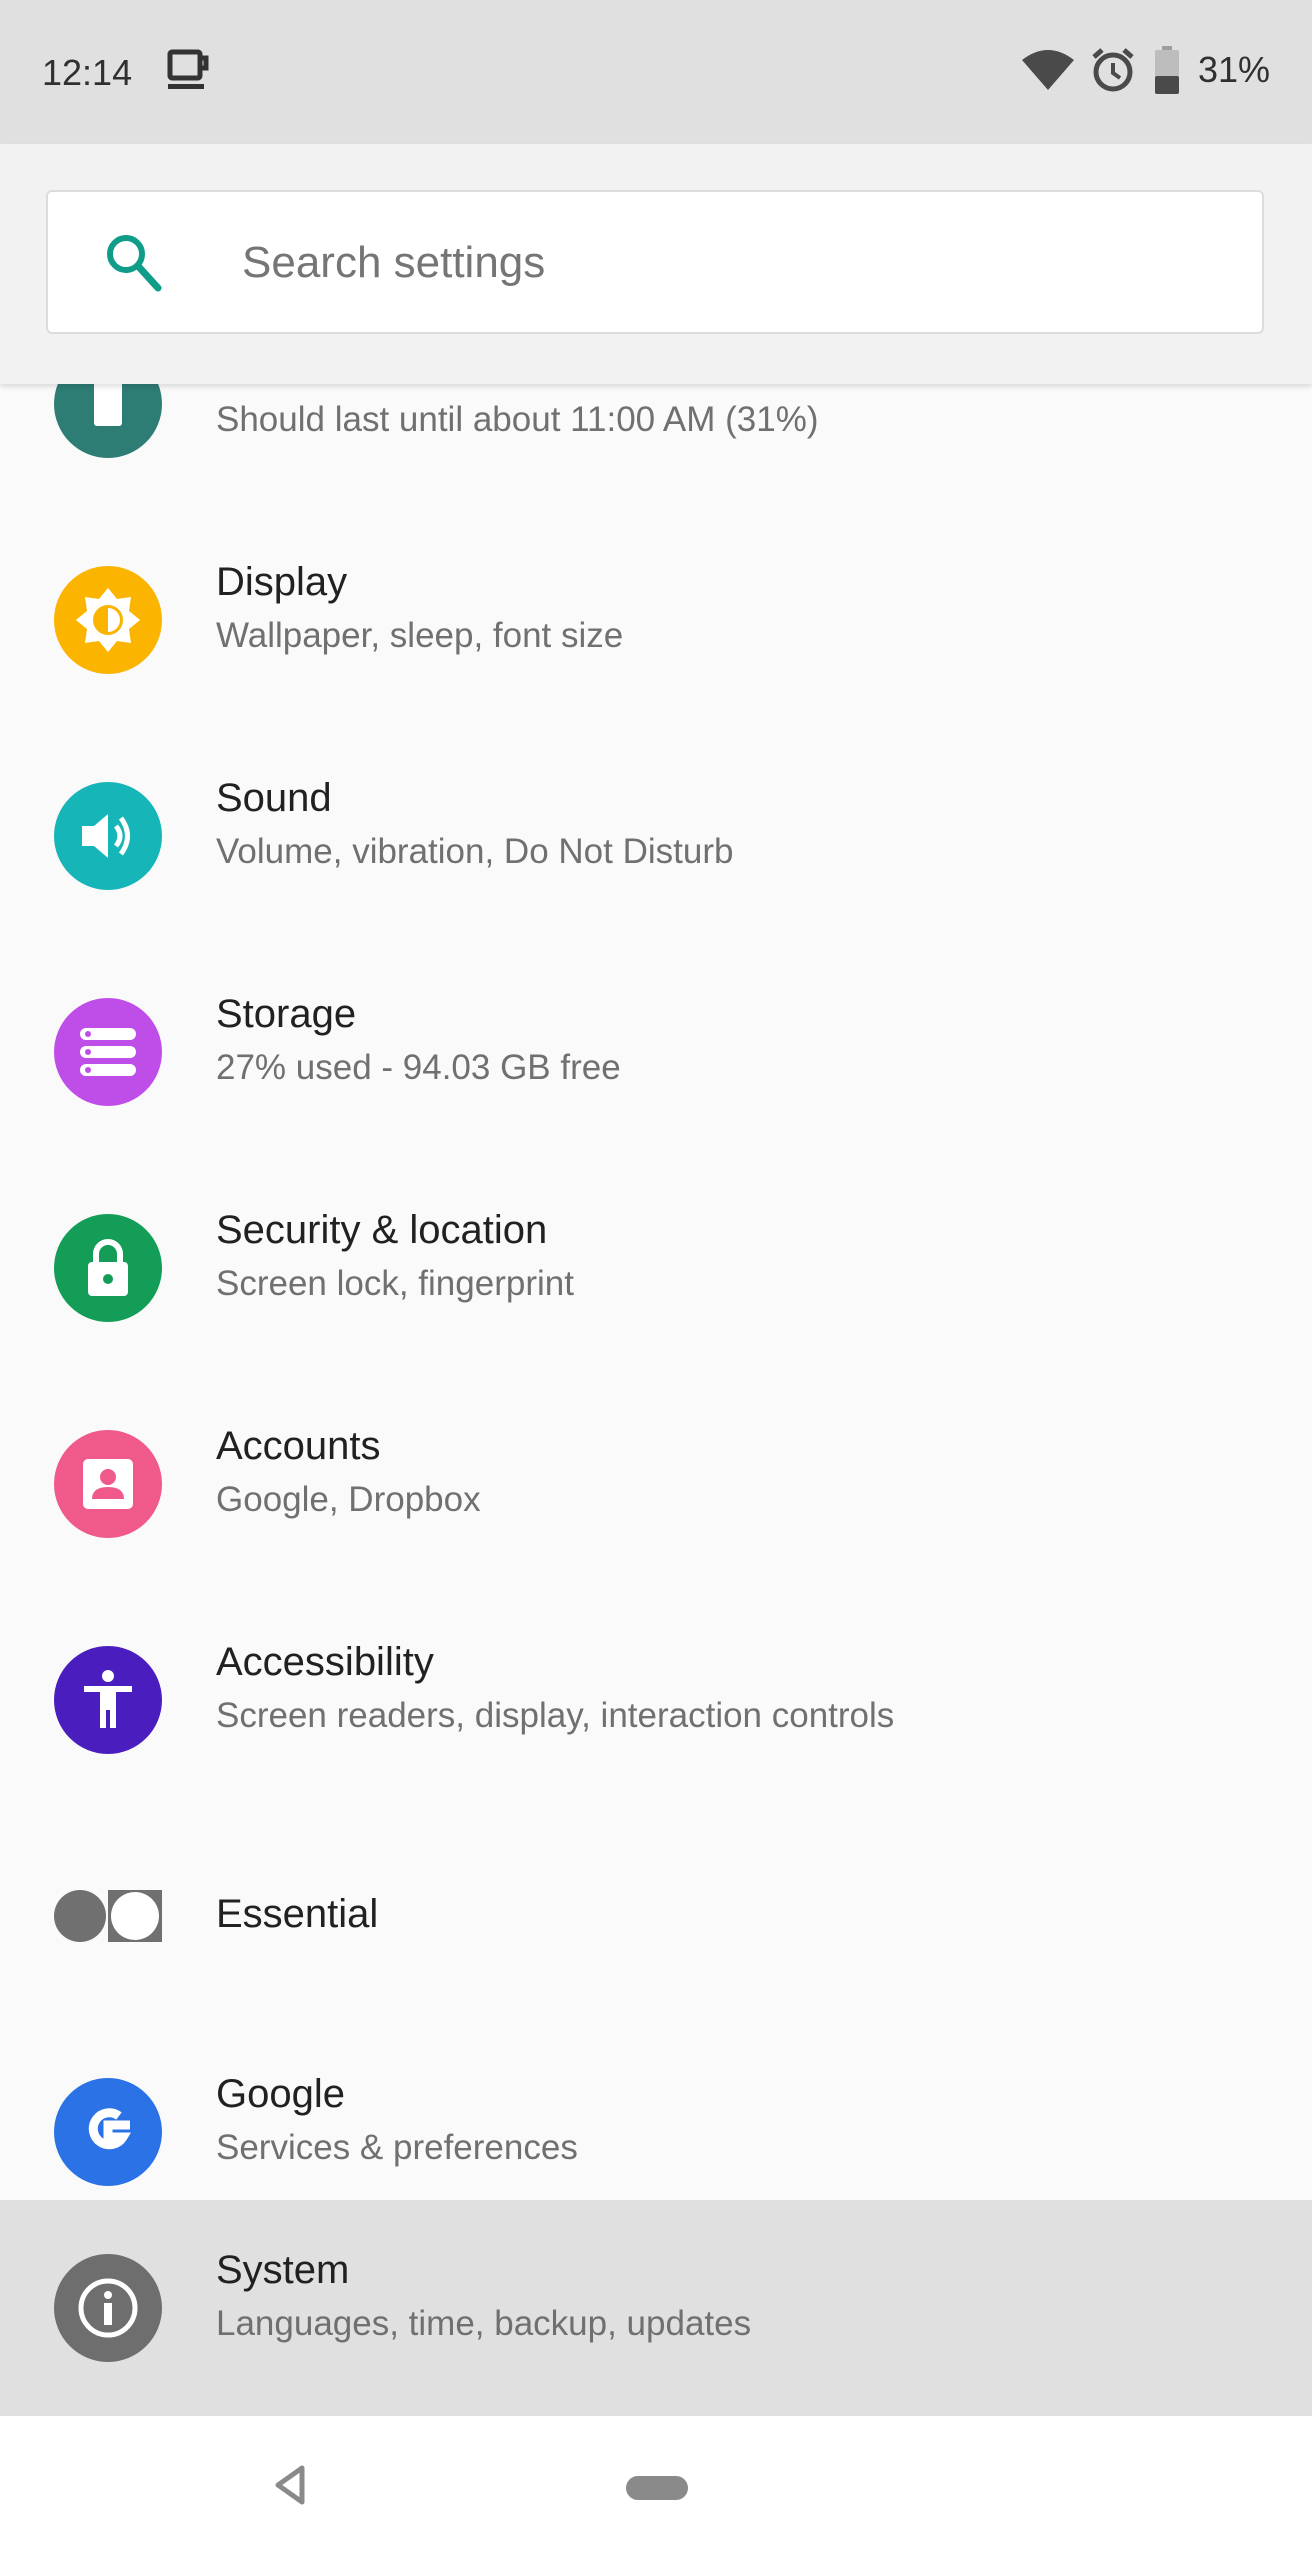  Describe the element at coordinates (420, 635) in the screenshot. I see `settings-item-subtitle: Wallpaper, sleep, font size` at that location.